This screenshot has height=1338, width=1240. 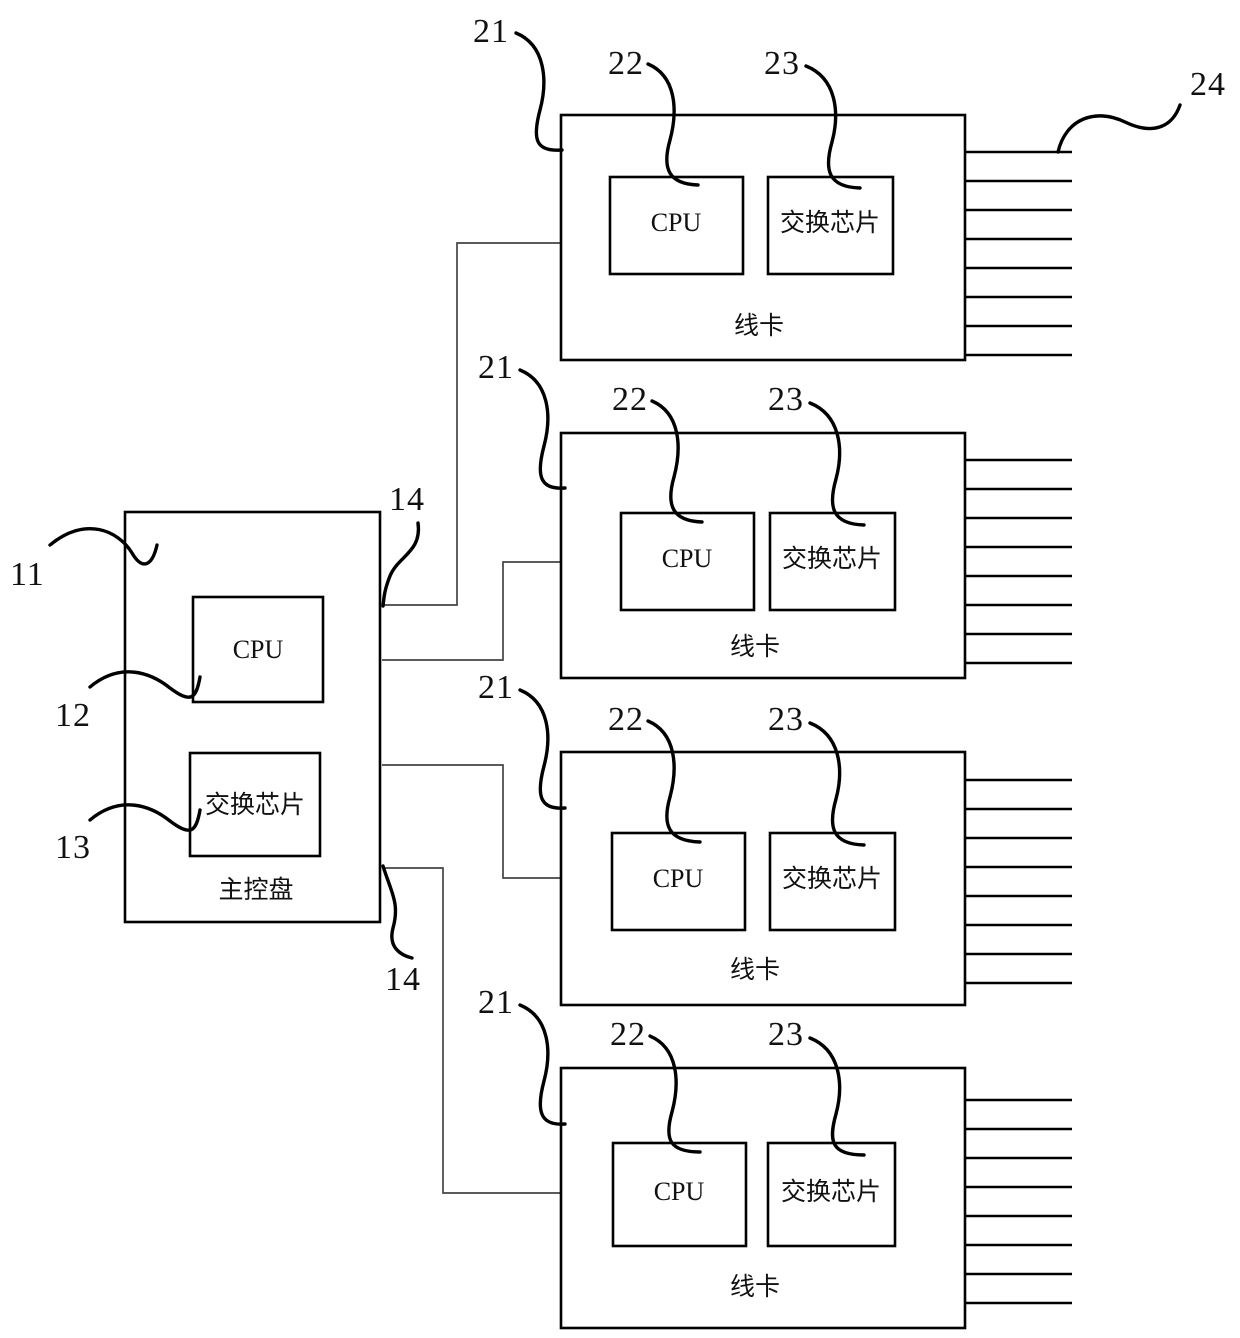 I want to click on ref-number-23-card-4: 23, so click(x=786, y=1034).